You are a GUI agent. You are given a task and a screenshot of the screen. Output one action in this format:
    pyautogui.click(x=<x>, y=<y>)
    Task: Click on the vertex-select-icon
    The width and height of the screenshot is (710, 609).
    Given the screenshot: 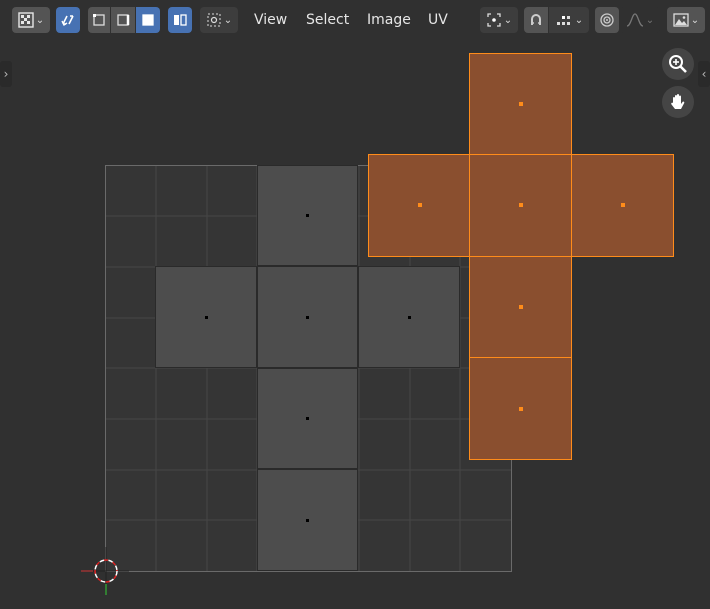 What is the action you would take?
    pyautogui.click(x=99, y=20)
    